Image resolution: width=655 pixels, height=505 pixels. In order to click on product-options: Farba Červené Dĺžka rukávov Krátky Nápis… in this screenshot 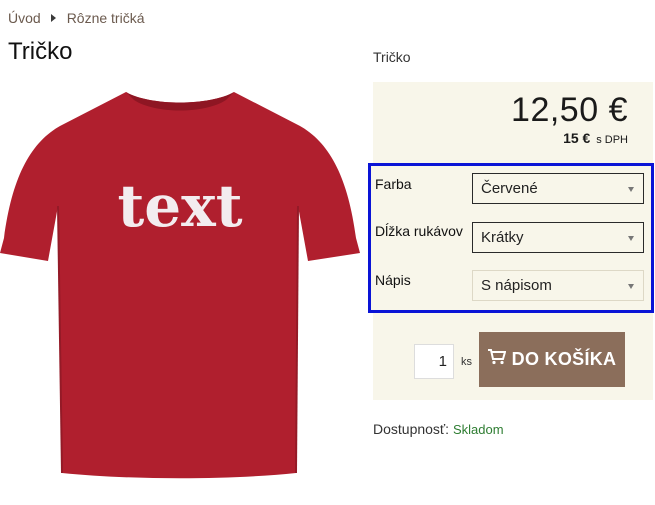, I will do `click(511, 238)`.